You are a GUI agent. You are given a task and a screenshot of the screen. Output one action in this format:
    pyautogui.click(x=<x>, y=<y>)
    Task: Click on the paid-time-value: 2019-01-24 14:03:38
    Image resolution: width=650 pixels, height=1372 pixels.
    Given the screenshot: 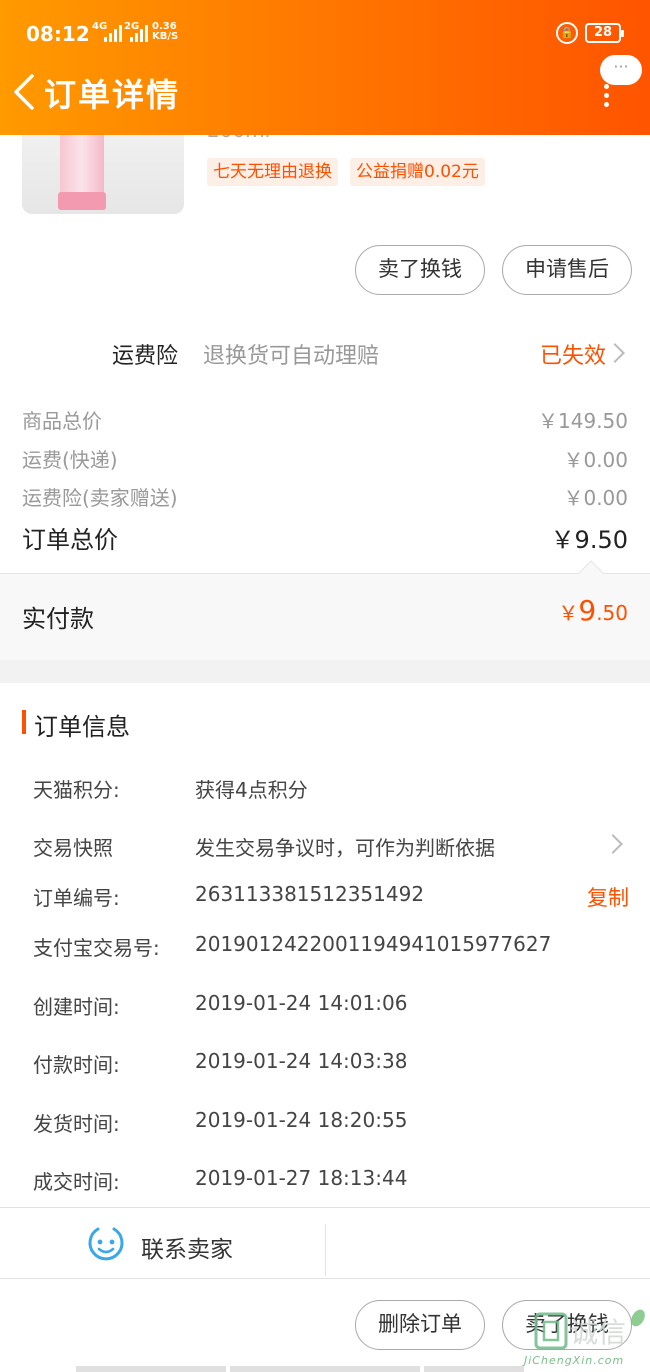 What is the action you would take?
    pyautogui.click(x=301, y=1061)
    